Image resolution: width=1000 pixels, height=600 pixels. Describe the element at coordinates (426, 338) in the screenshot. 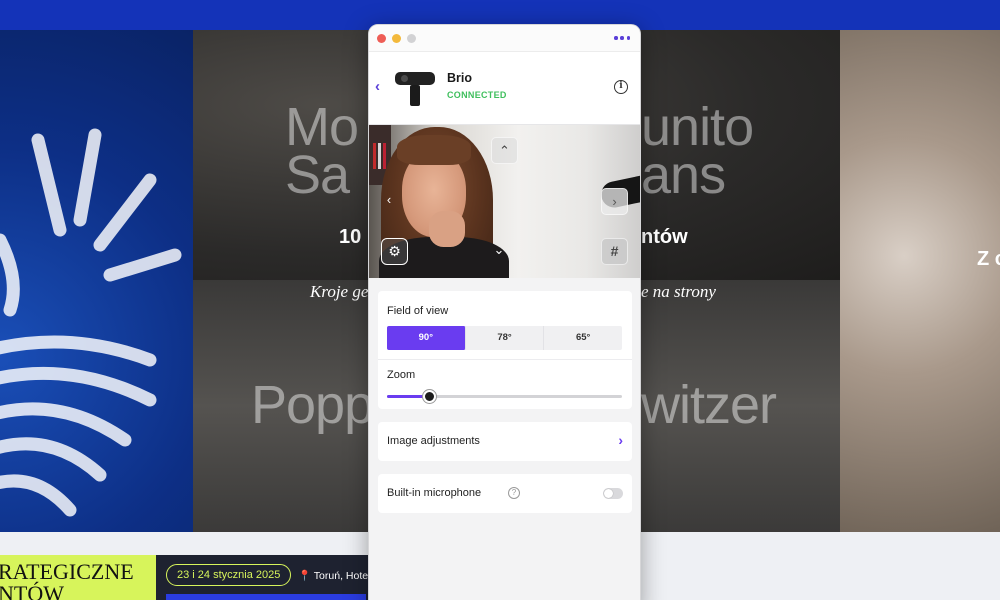

I see `fov-option-90: 90°` at that location.